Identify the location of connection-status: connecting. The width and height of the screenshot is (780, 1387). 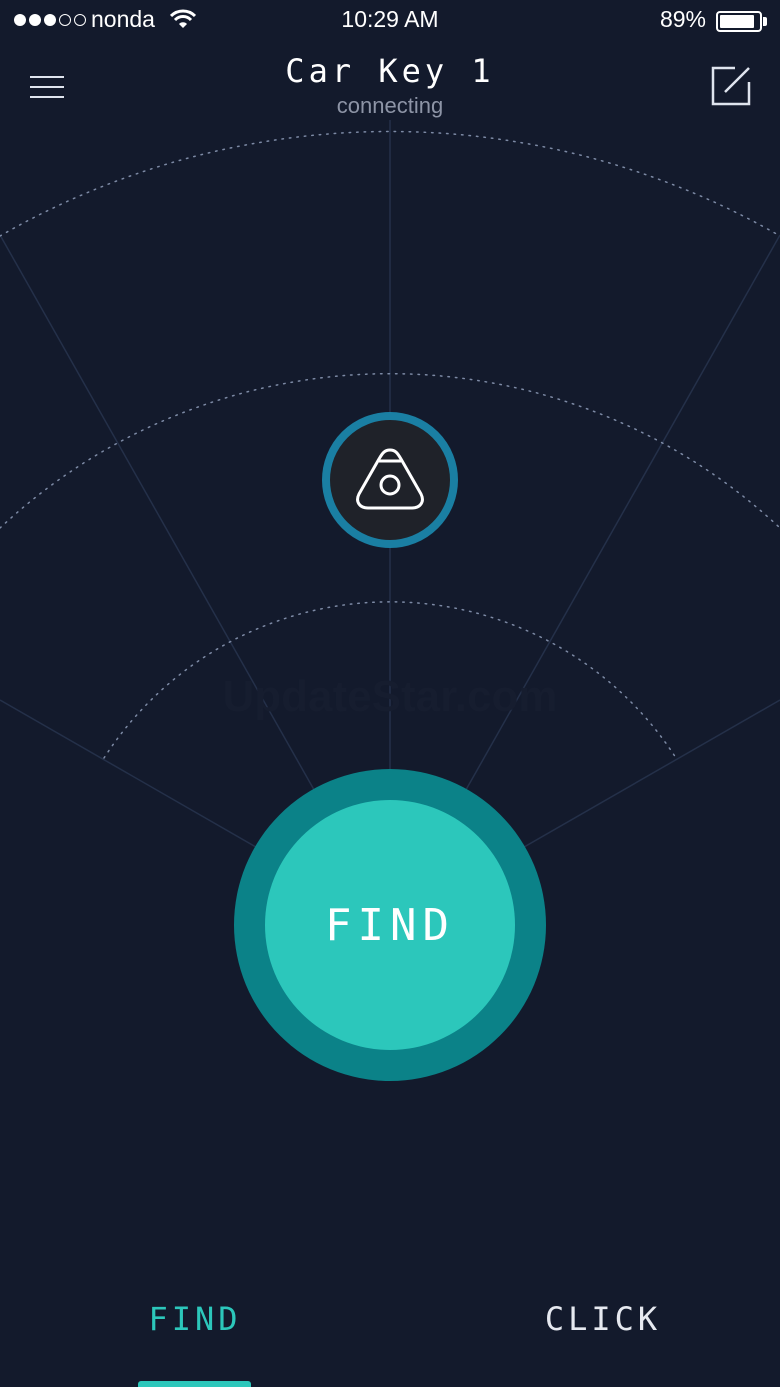
(390, 105).